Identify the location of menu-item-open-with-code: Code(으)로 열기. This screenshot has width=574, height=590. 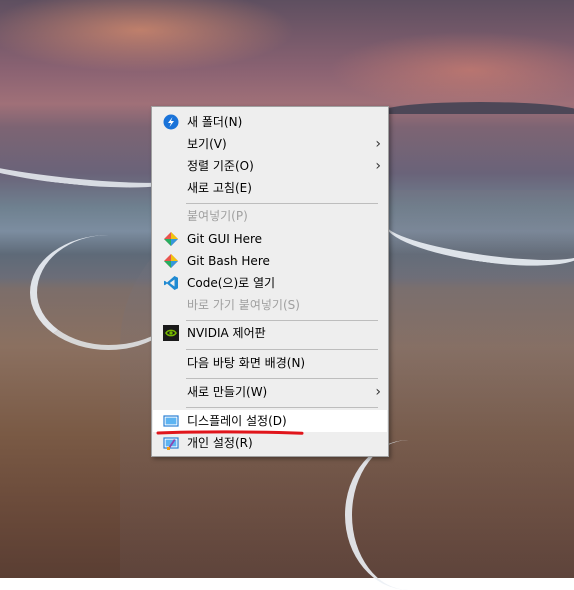
(270, 283).